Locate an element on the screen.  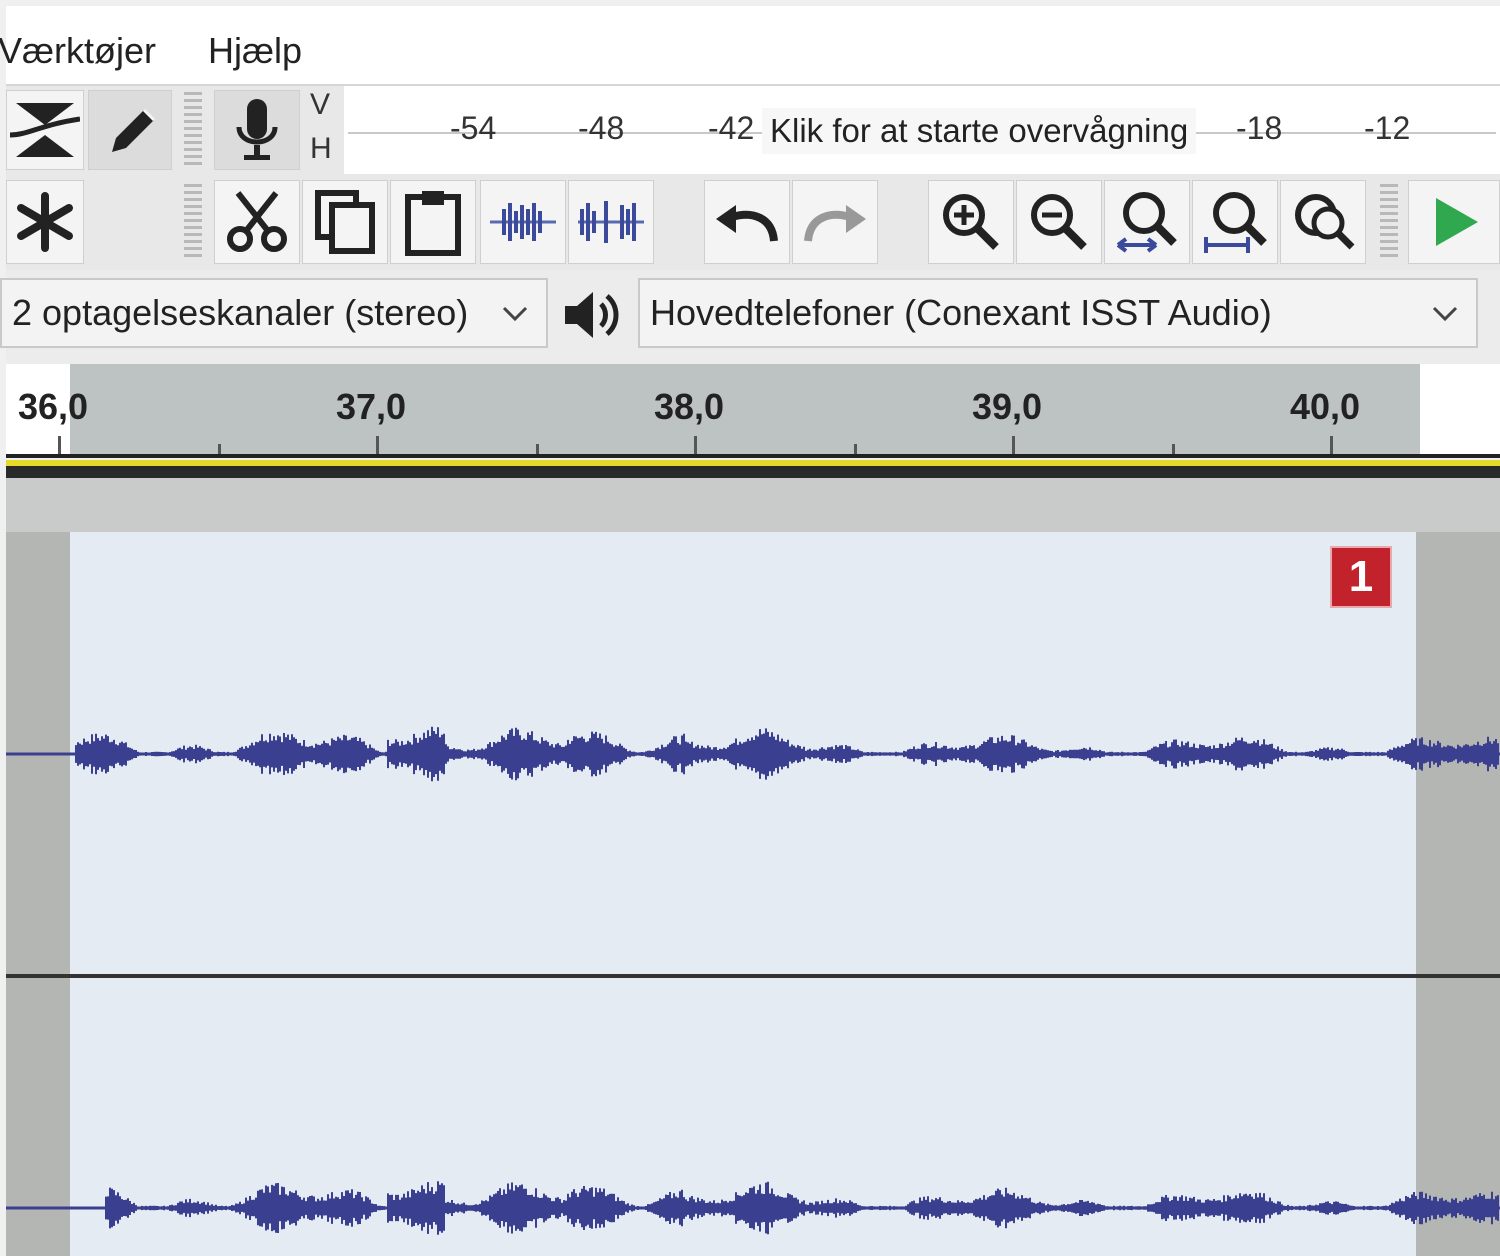
recording-channels-select: 2 optagelseskanaler (stereo) is located at coordinates (274, 313).